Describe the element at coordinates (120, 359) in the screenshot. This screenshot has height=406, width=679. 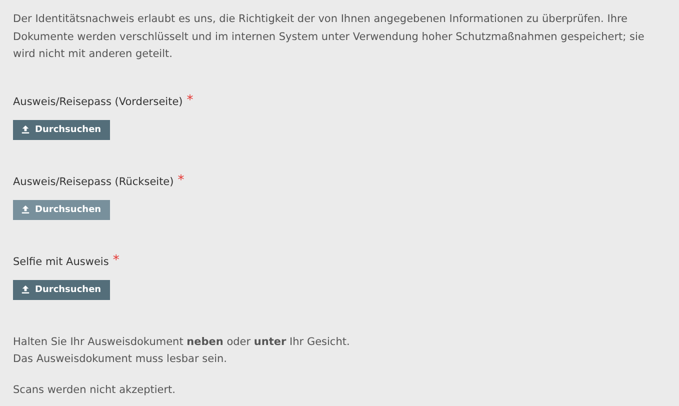
I see `instruction-text: Das Ausweisdokument muss lesbar sein.` at that location.